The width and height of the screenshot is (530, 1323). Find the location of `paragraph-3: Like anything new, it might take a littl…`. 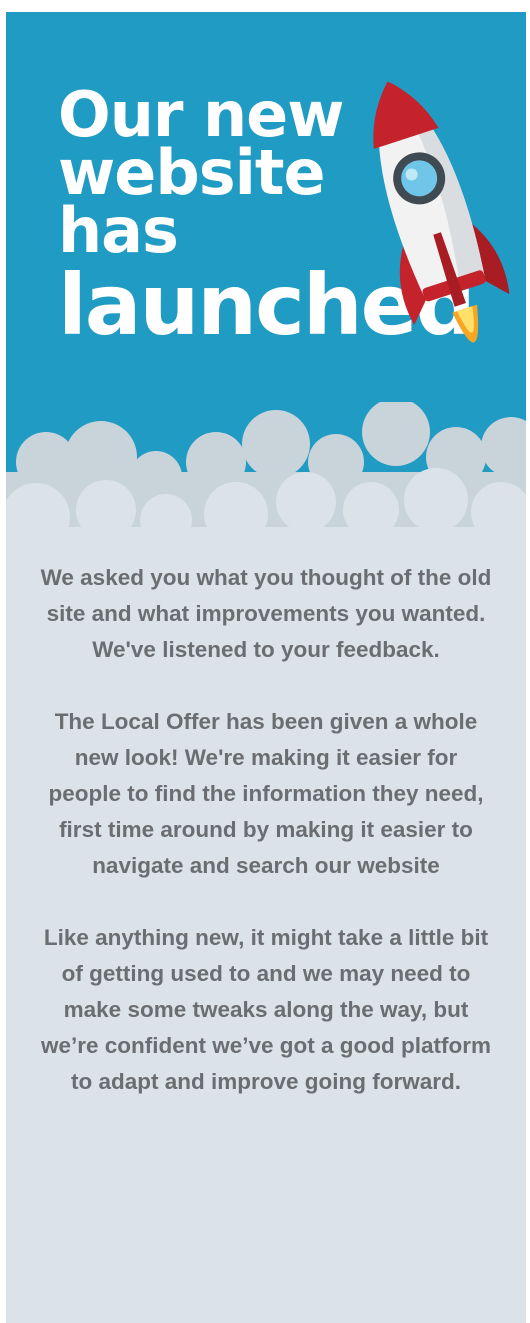

paragraph-3: Like anything new, it might take a littl… is located at coordinates (266, 1009).